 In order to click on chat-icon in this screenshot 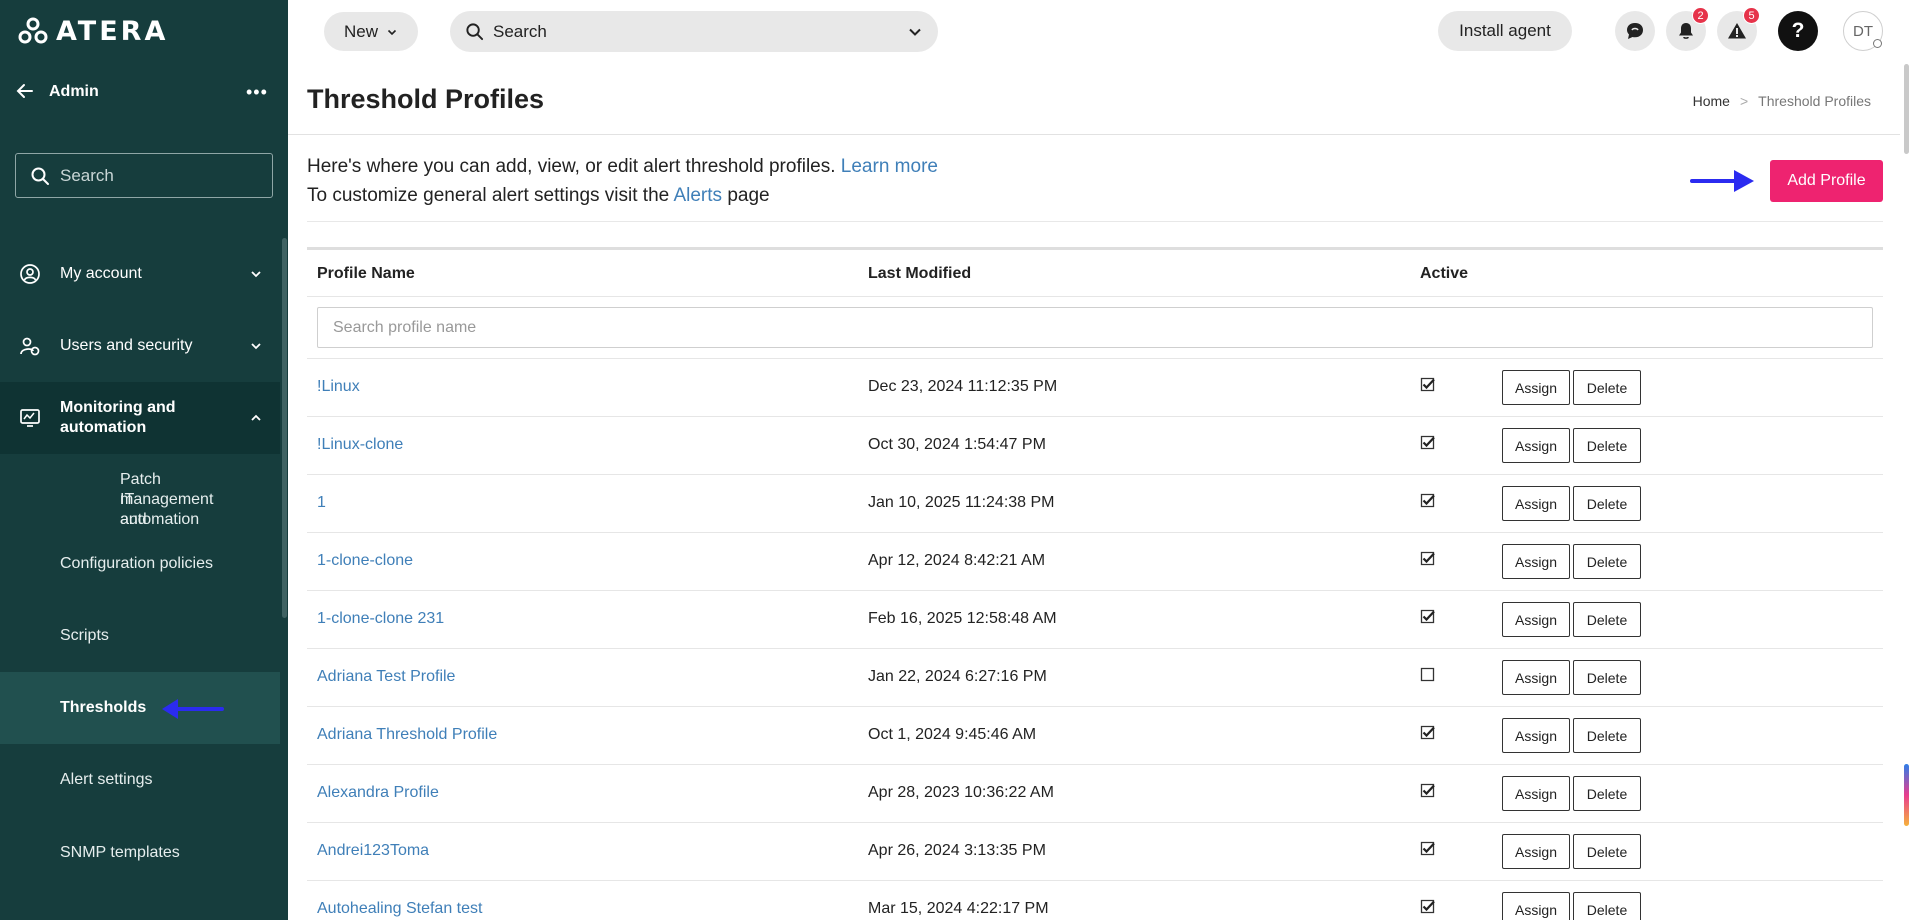, I will do `click(1635, 31)`.